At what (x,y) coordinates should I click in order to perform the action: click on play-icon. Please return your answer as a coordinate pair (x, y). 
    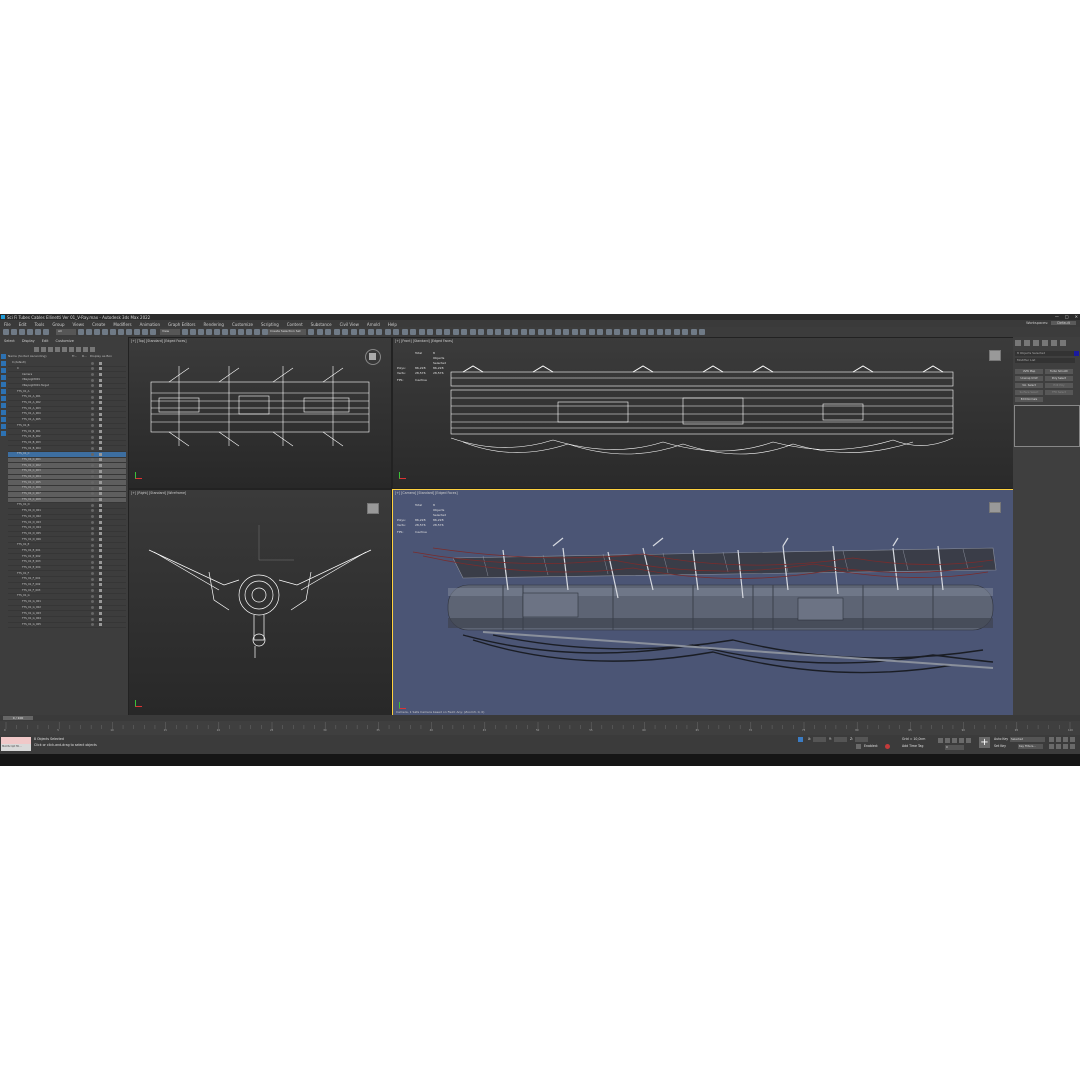
    Looking at the image, I should click on (954, 740).